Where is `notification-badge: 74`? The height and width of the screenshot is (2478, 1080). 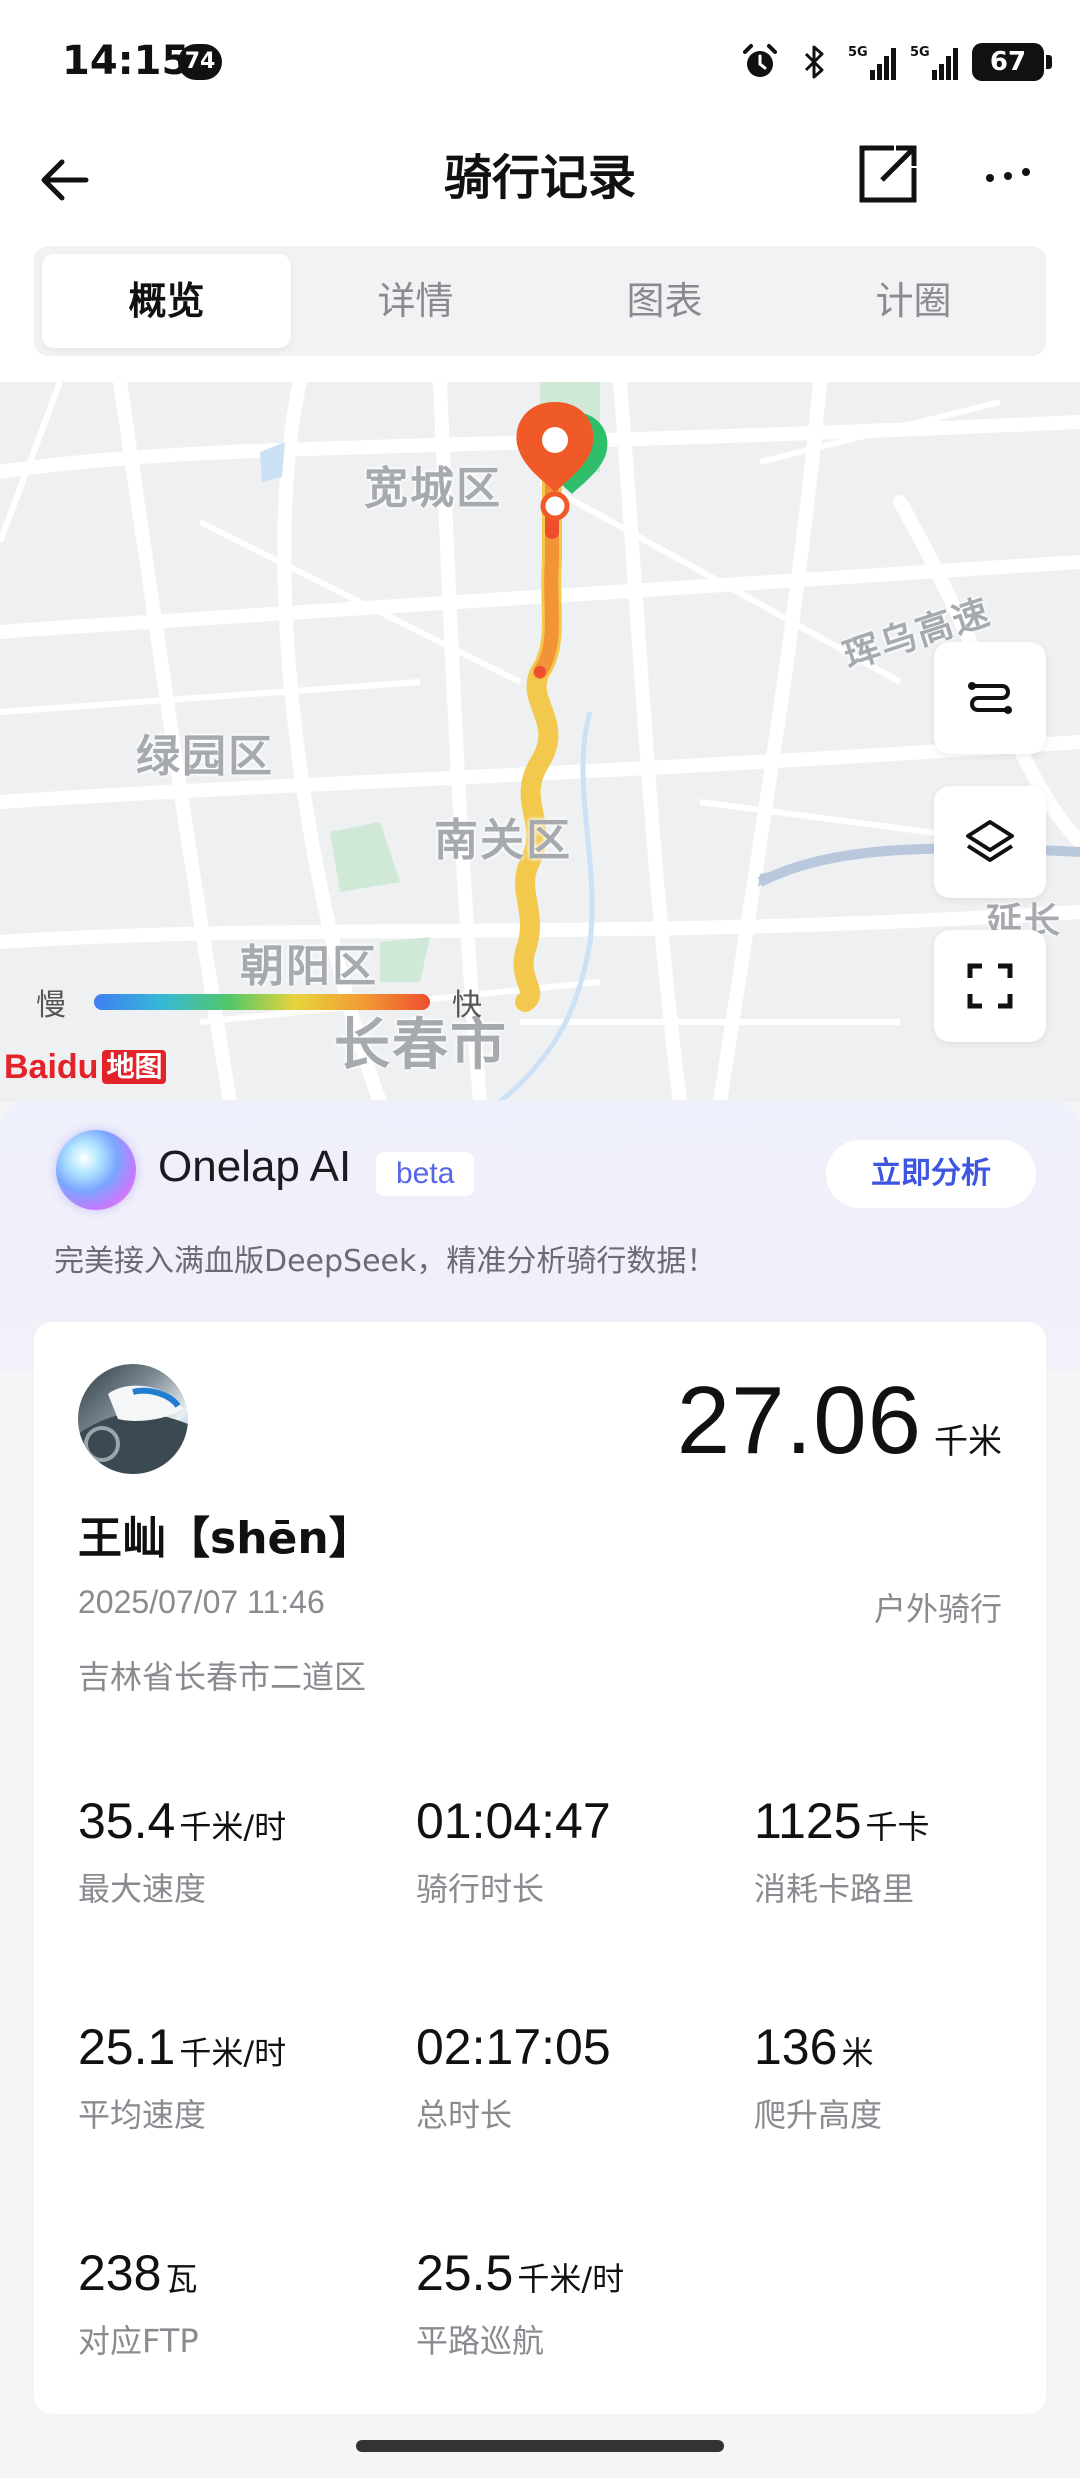 notification-badge: 74 is located at coordinates (200, 62).